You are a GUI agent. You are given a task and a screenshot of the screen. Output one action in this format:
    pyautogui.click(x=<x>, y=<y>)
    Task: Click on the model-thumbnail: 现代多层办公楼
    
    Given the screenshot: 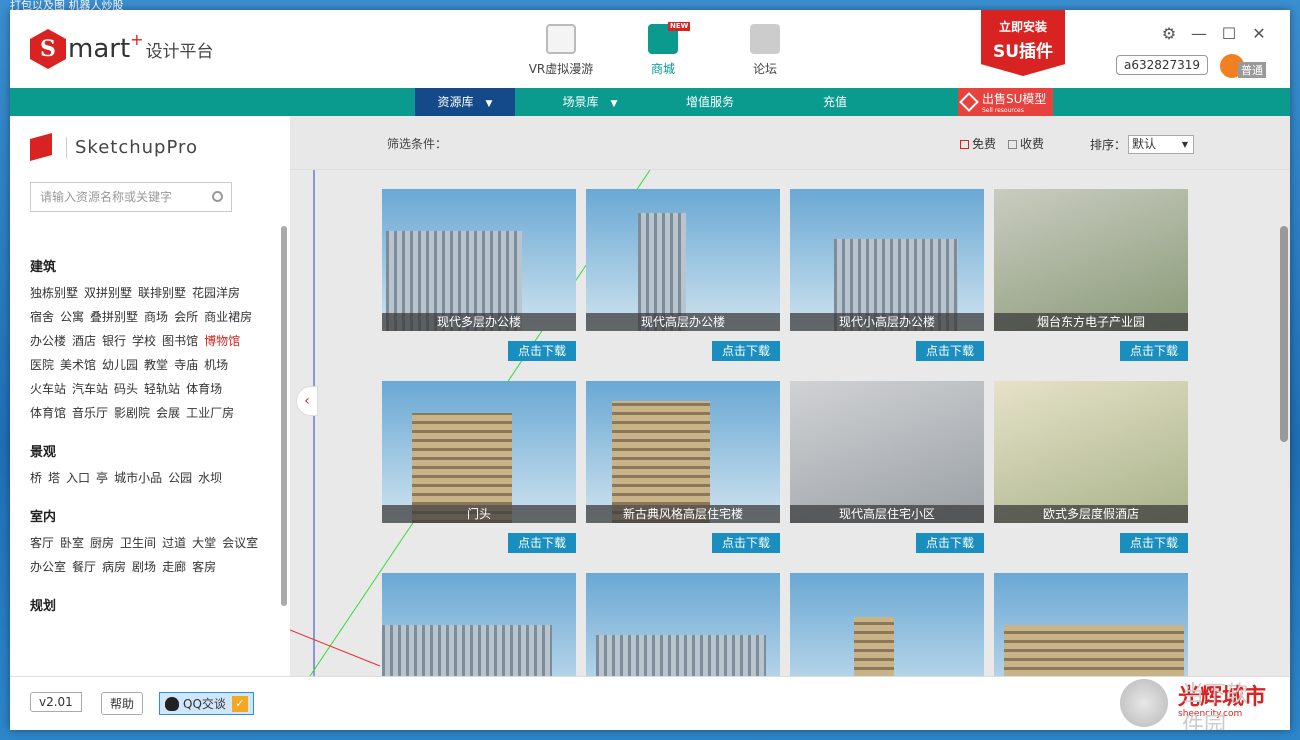 What is the action you would take?
    pyautogui.click(x=479, y=260)
    